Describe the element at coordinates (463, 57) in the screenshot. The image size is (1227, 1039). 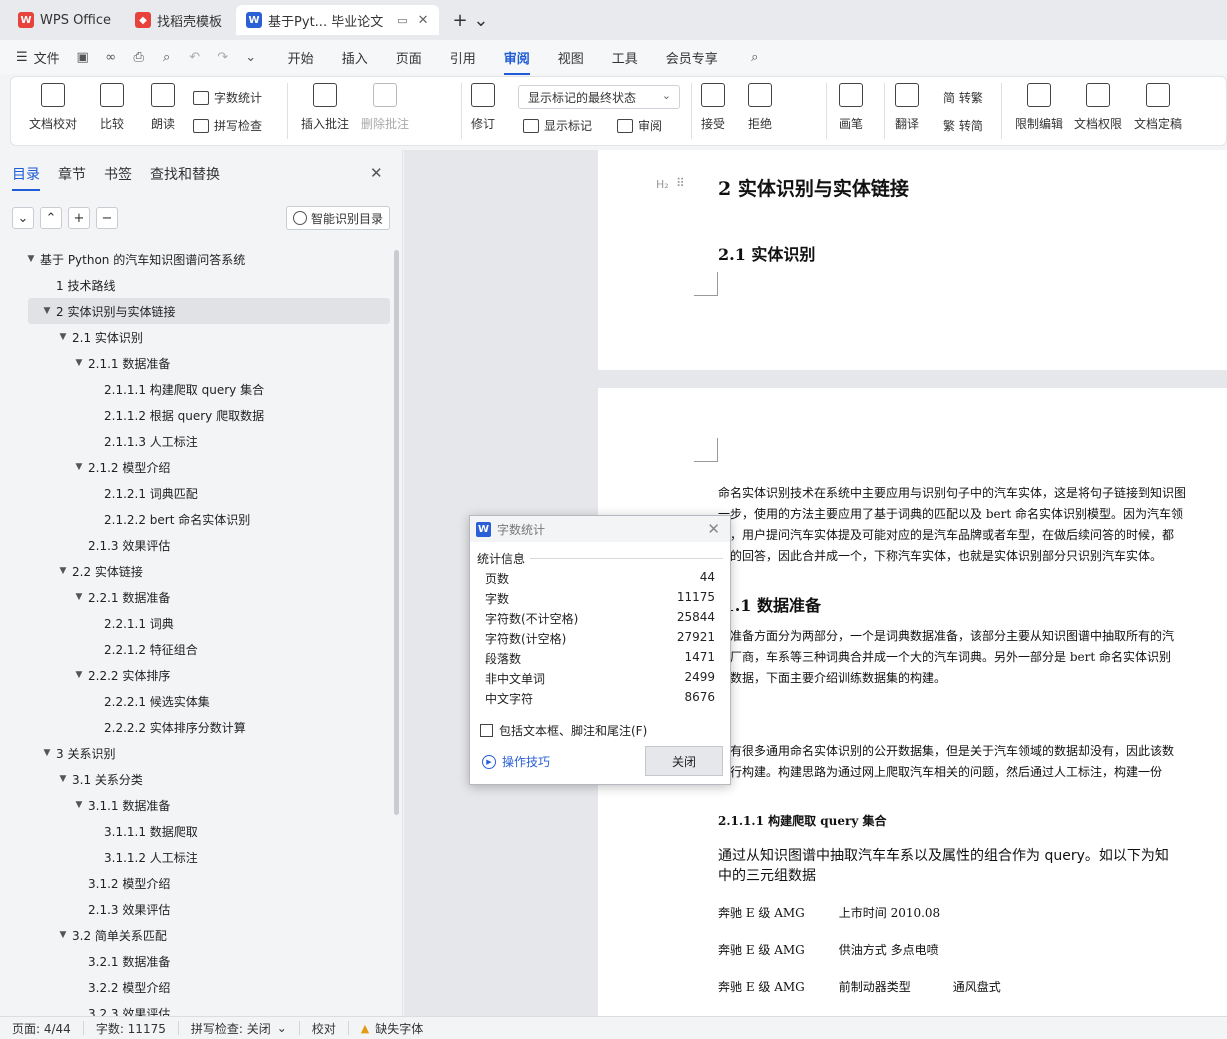
I see `tab-reference: 引用` at that location.